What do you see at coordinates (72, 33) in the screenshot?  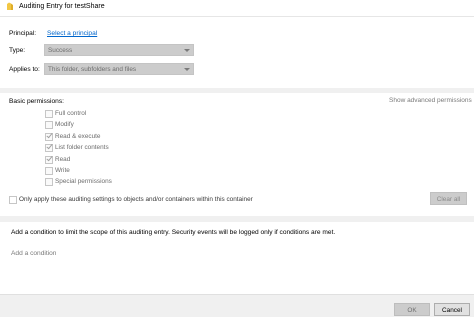 I see `select-principal-link: Select a principal` at bounding box center [72, 33].